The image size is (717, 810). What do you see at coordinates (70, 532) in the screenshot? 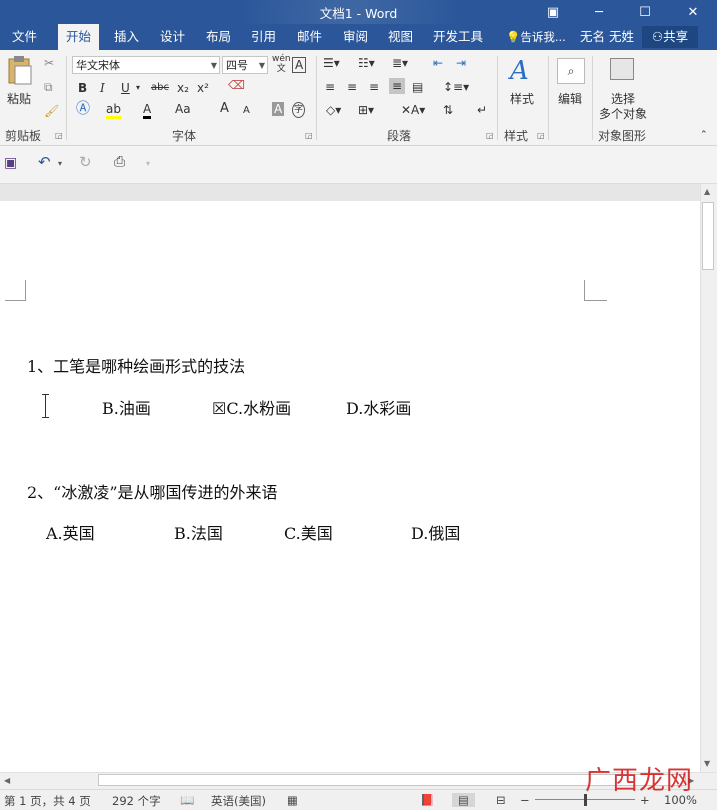
I see `q2-option-a: A.英国` at bounding box center [70, 532].